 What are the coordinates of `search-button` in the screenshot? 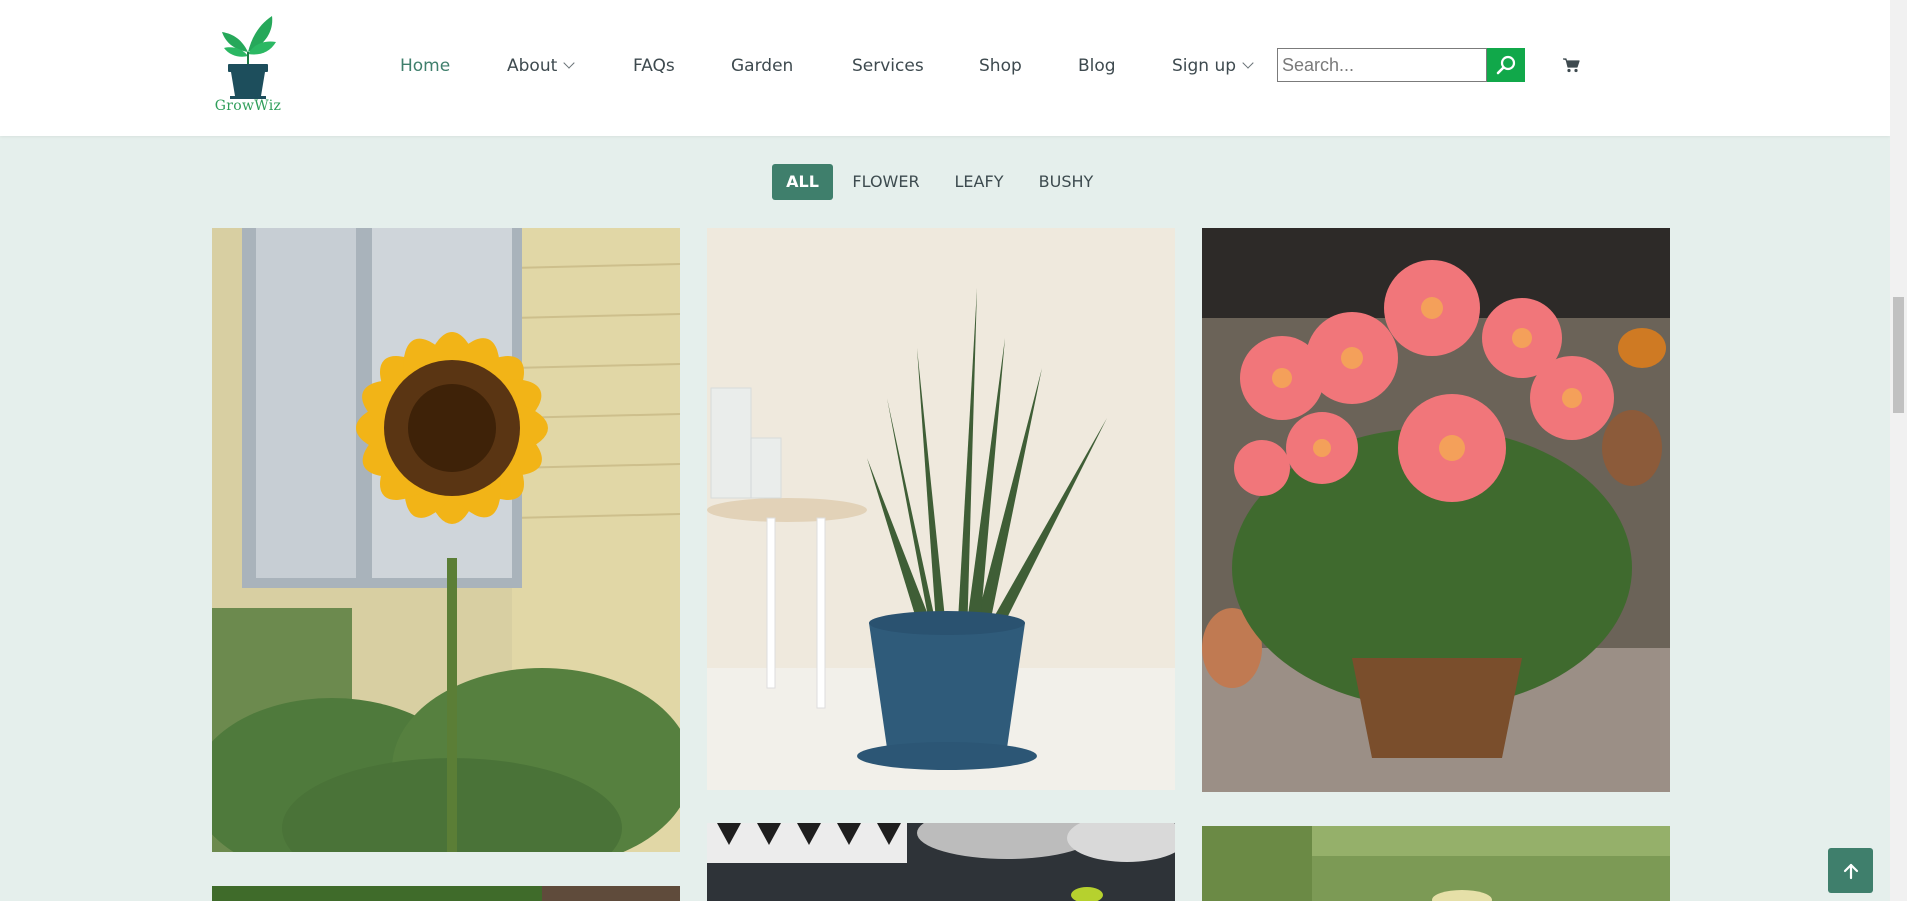 It's located at (1506, 65).